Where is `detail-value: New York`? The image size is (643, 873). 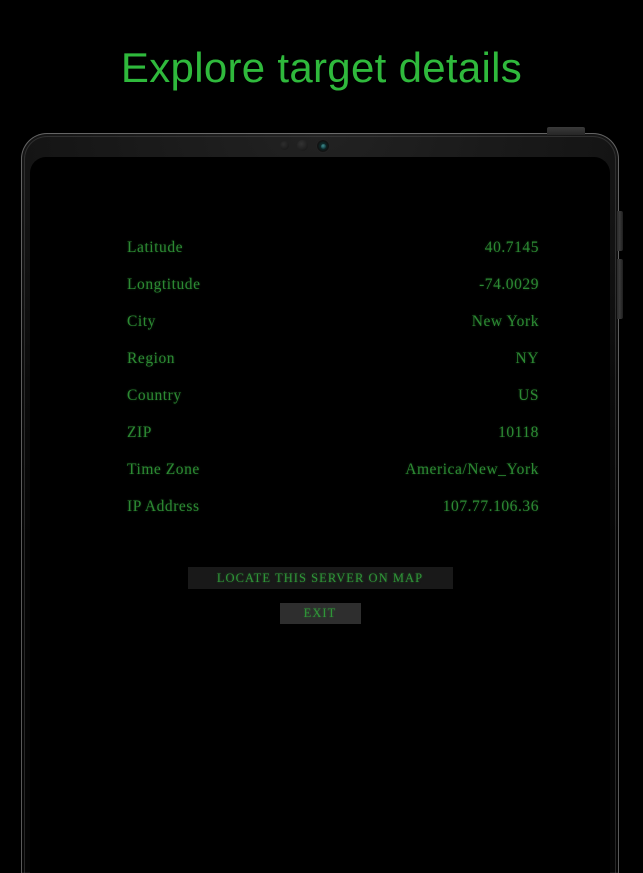 detail-value: New York is located at coordinates (505, 321).